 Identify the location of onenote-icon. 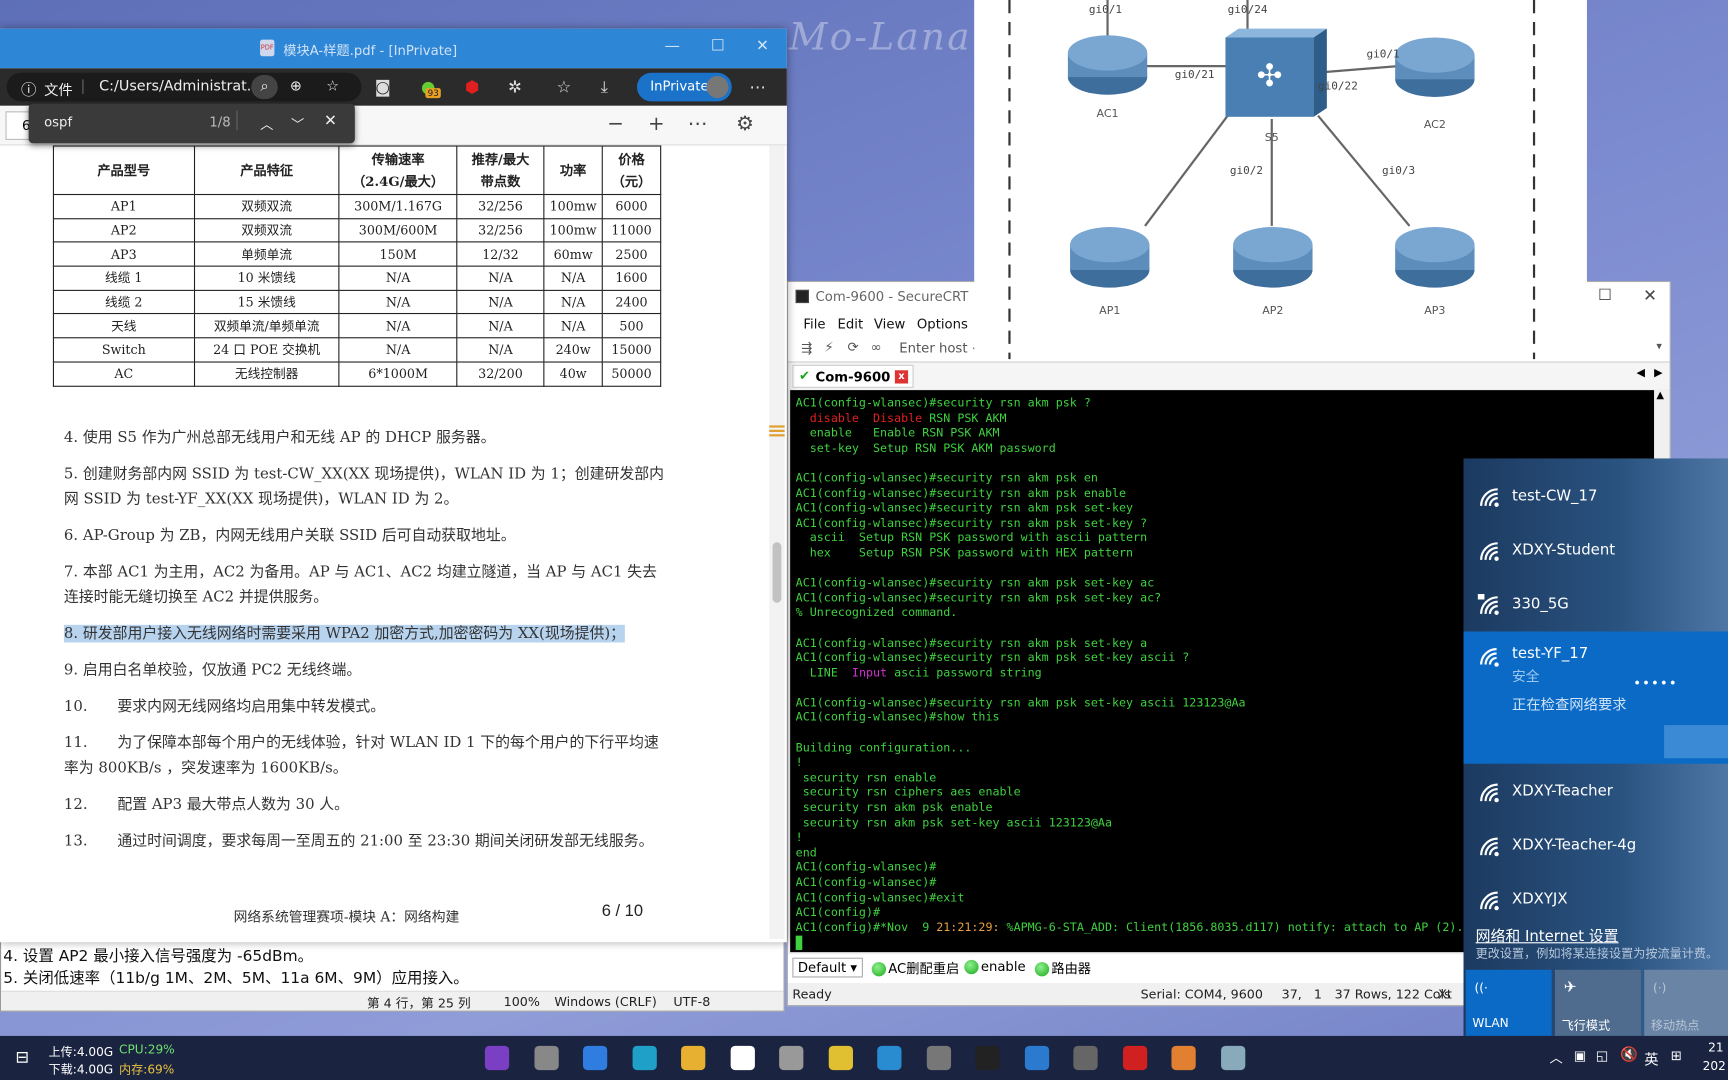
(497, 1058).